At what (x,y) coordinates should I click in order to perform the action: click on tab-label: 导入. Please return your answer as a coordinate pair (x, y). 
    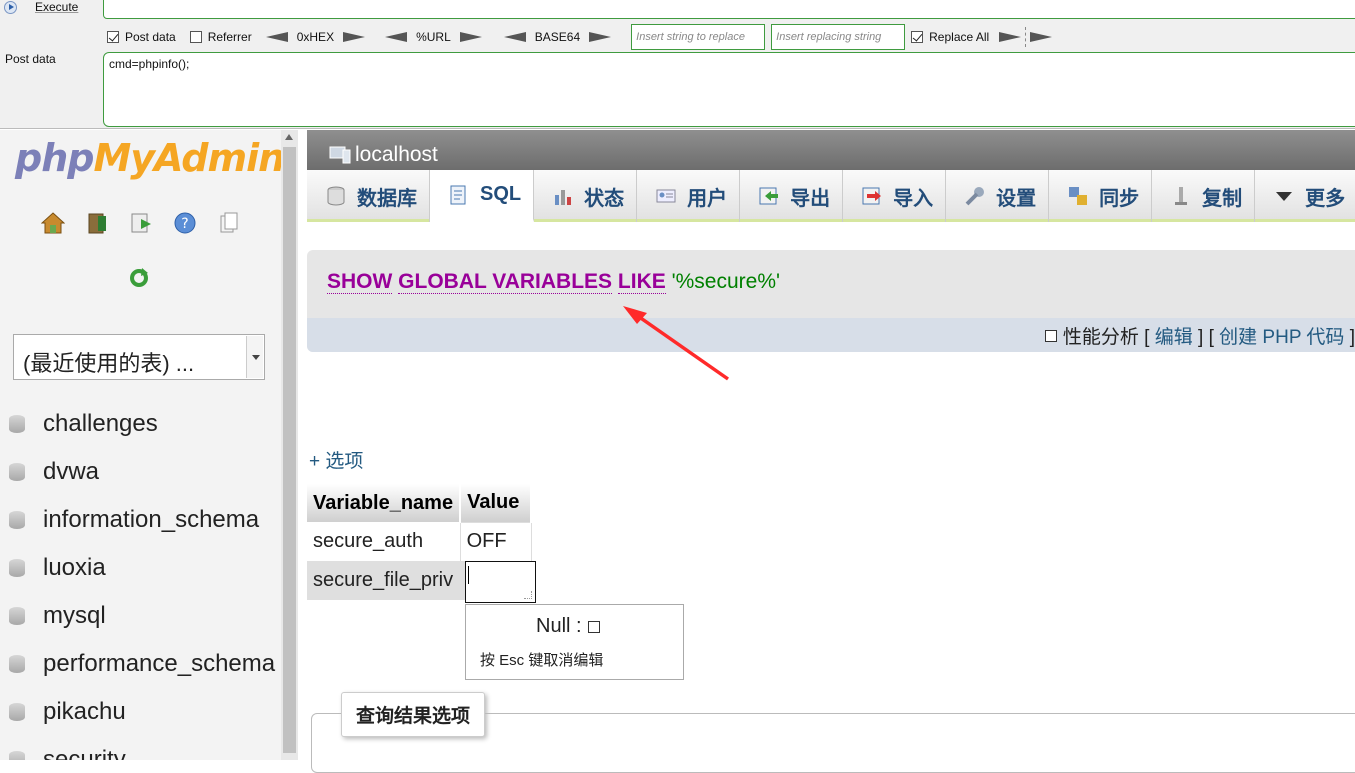
    Looking at the image, I should click on (913, 198).